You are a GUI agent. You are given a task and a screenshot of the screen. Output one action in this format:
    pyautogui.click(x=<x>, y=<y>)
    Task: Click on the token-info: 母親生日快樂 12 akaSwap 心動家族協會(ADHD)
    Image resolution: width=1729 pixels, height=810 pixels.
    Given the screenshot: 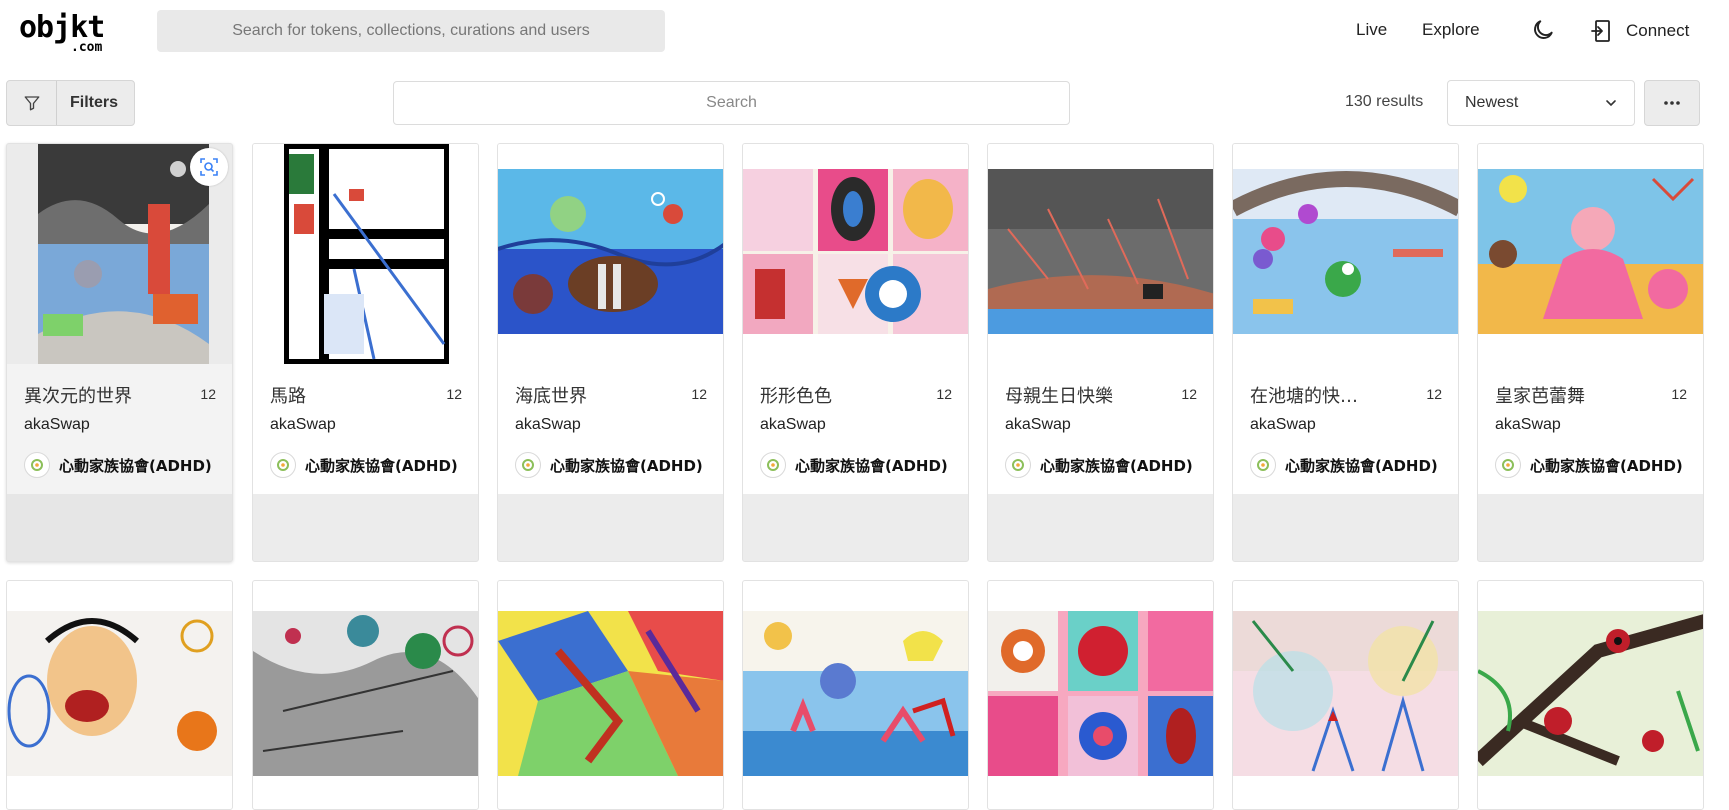 What is the action you would take?
    pyautogui.click(x=1100, y=429)
    